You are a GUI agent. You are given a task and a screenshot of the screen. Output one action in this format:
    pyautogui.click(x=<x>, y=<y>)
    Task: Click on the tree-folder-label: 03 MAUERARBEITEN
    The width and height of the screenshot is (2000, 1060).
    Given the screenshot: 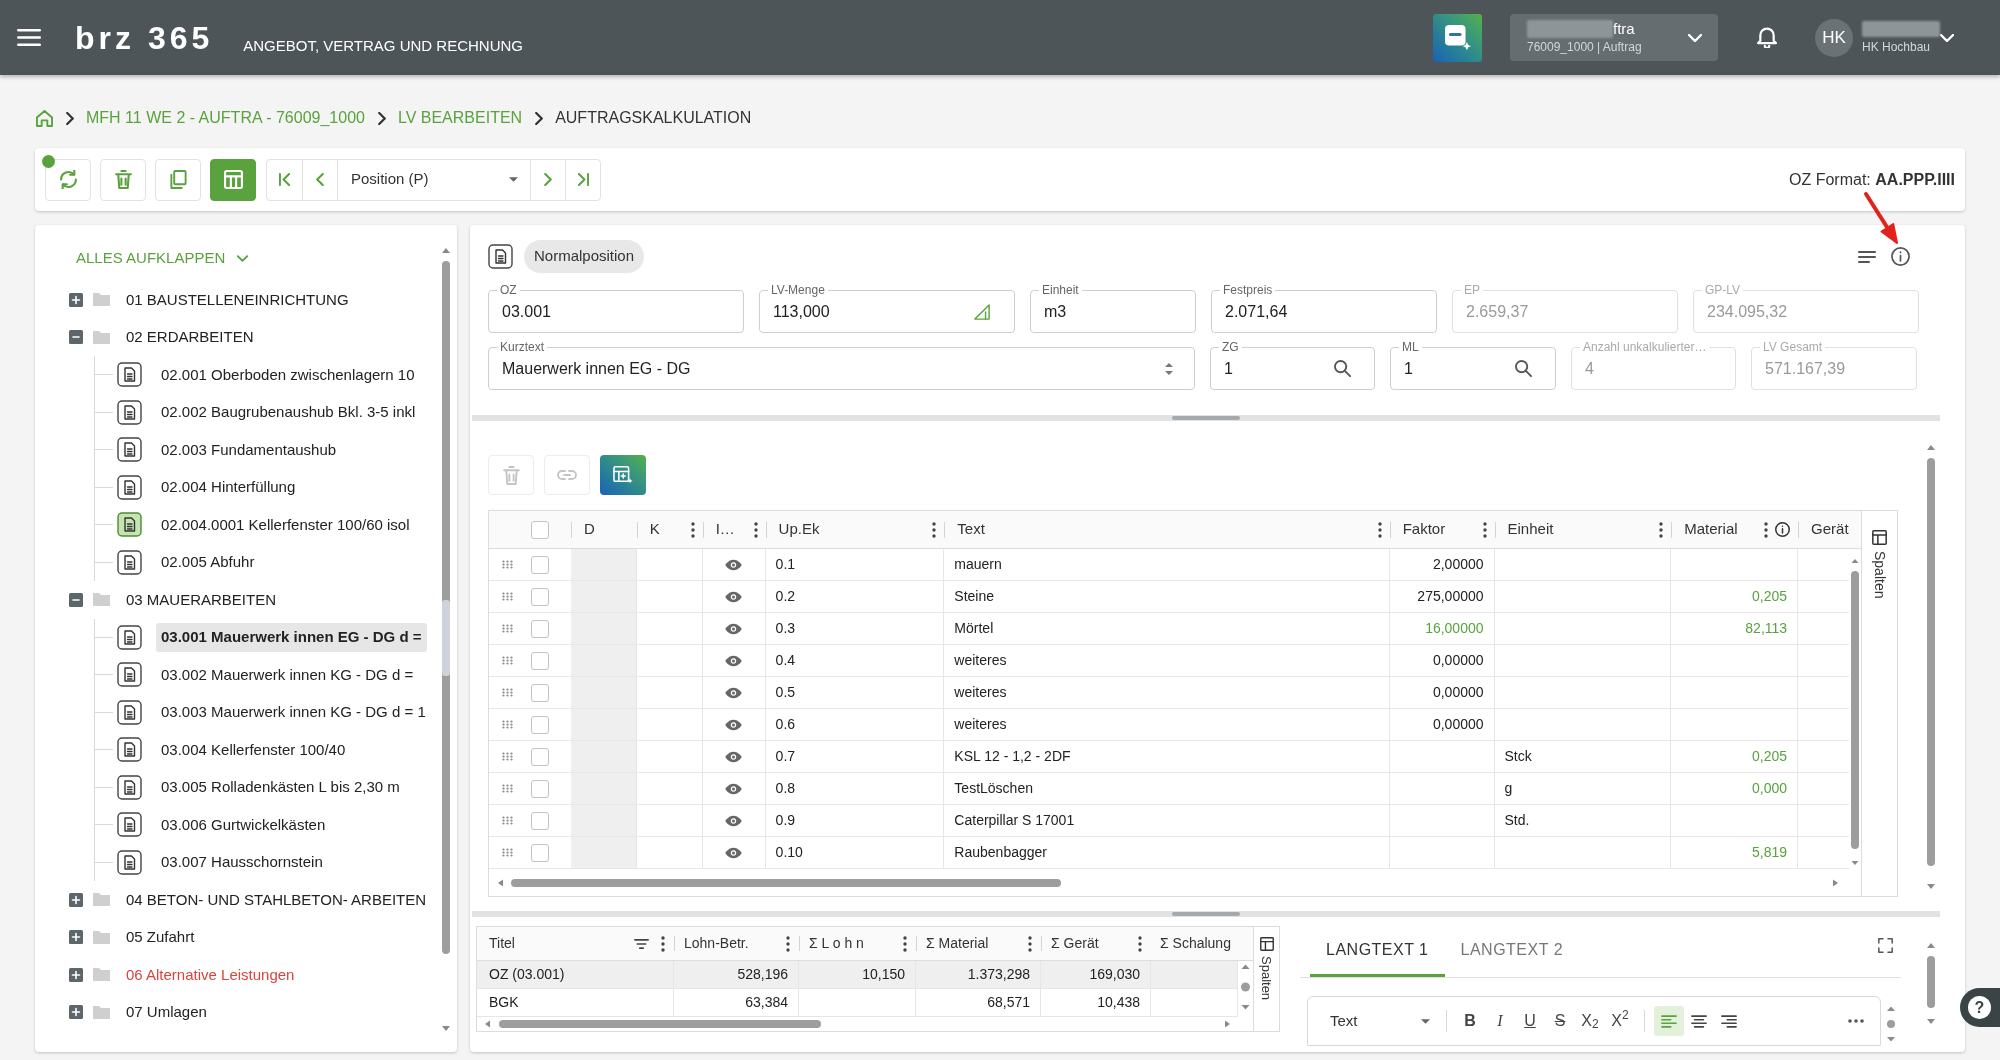 What is the action you would take?
    pyautogui.click(x=201, y=599)
    